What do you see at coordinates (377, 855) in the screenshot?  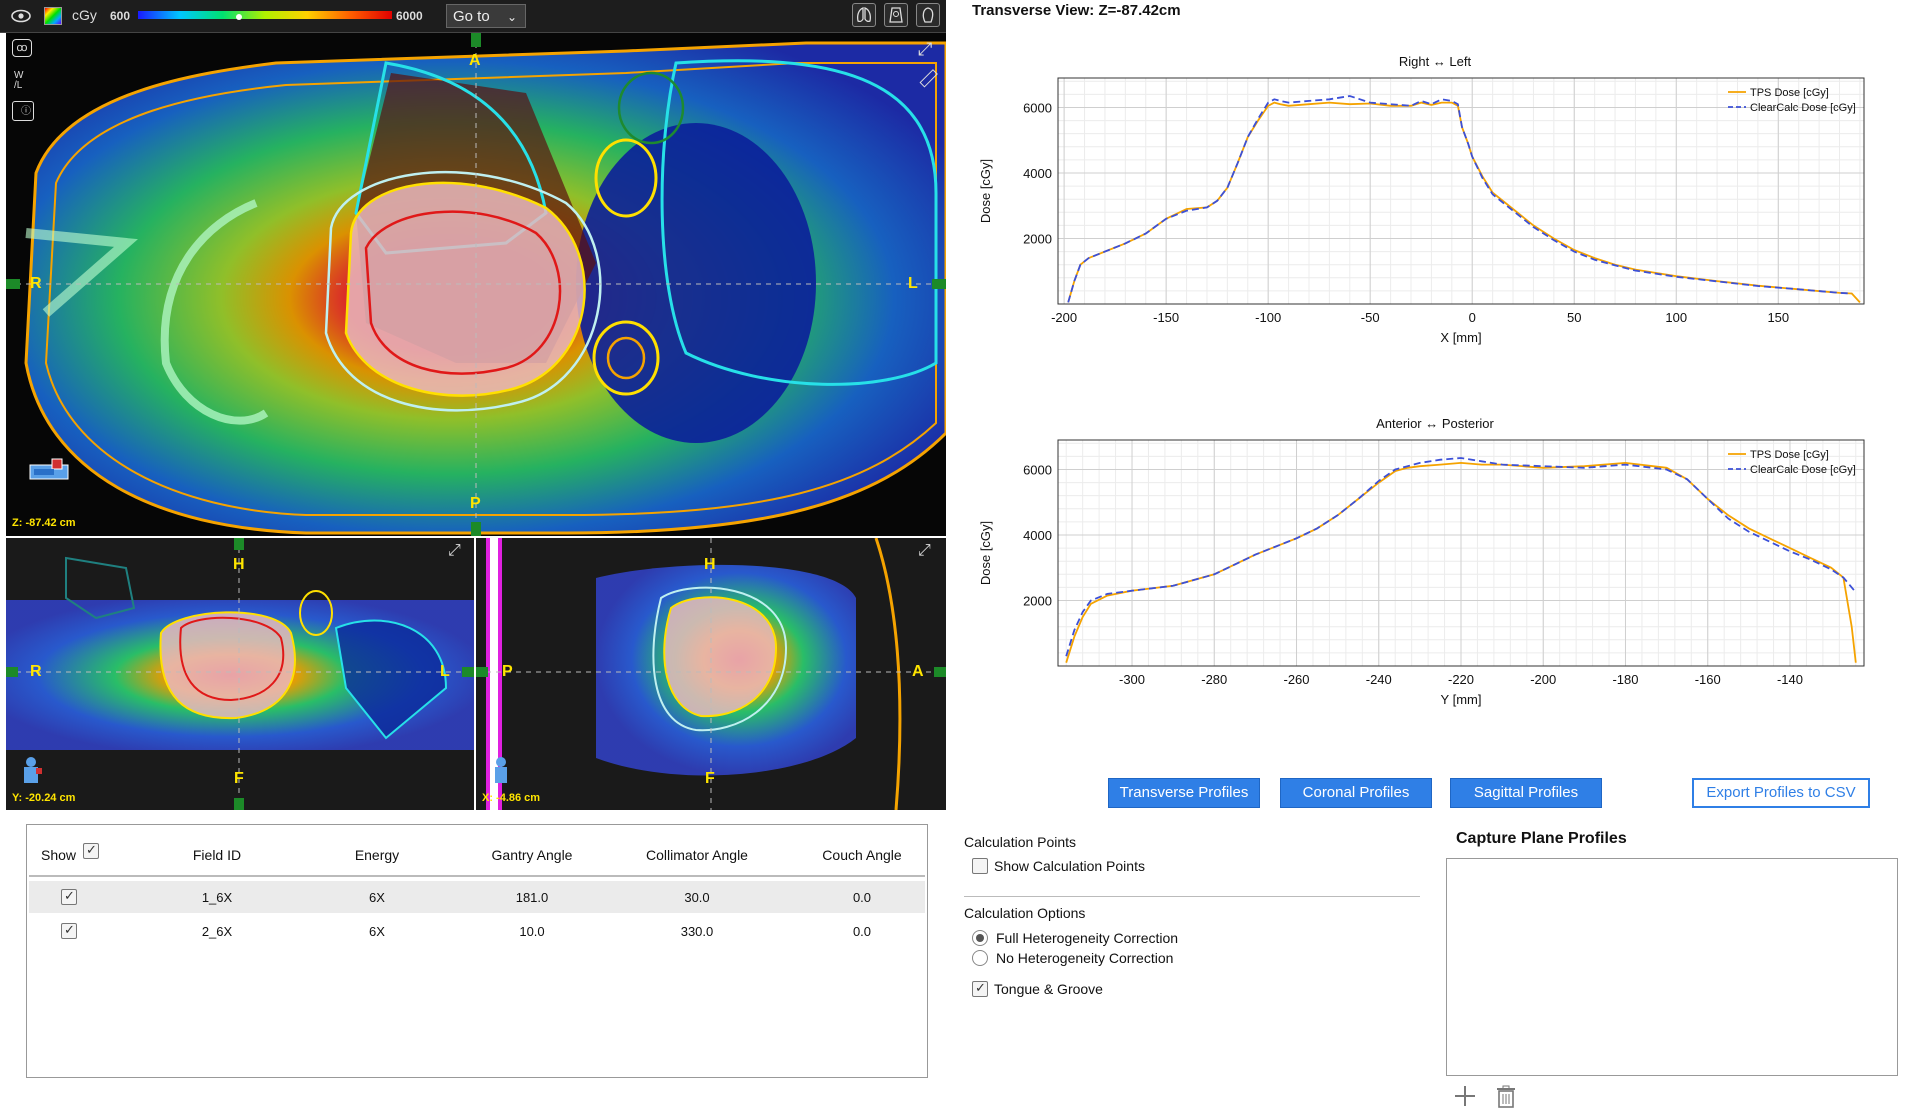 I see `col-header-energy: Energy` at bounding box center [377, 855].